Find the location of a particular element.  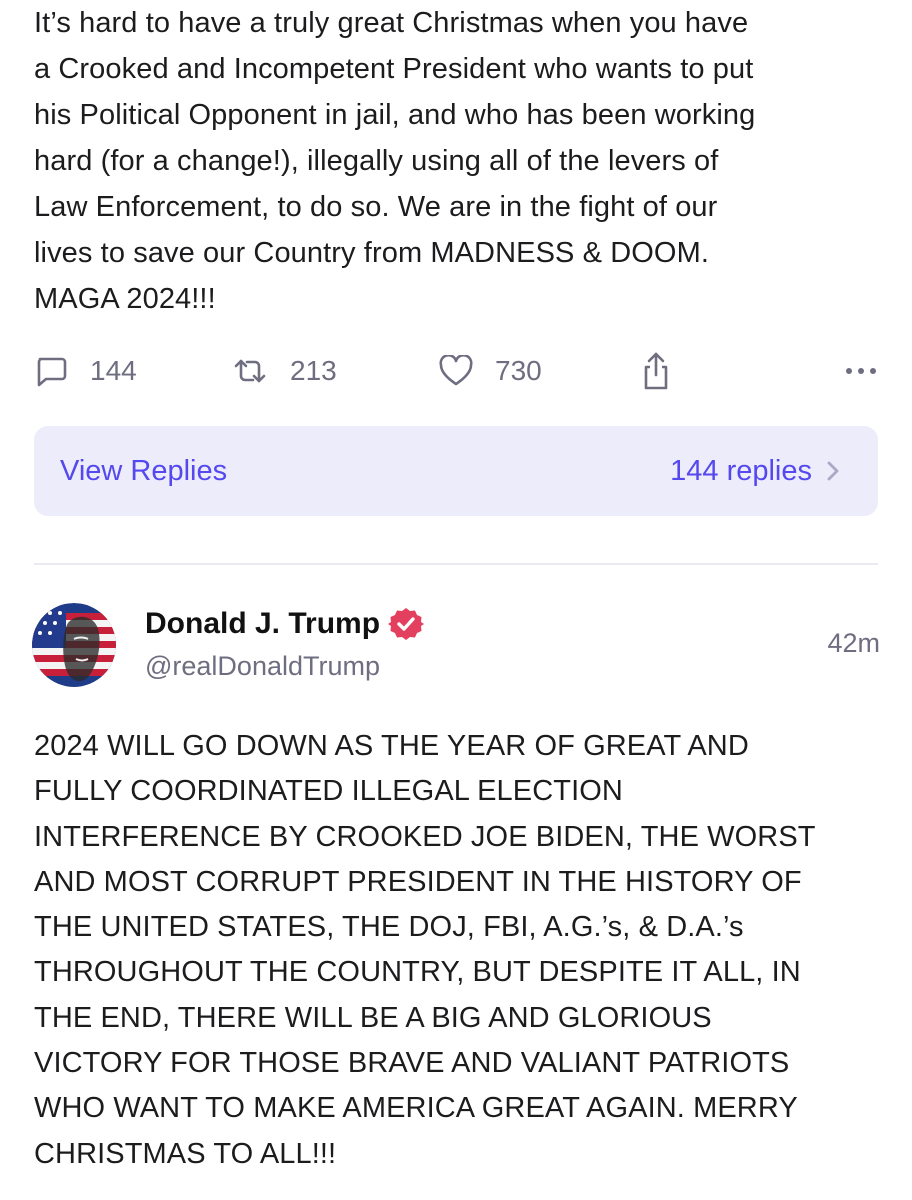

retruth-count: 213 is located at coordinates (313, 370).